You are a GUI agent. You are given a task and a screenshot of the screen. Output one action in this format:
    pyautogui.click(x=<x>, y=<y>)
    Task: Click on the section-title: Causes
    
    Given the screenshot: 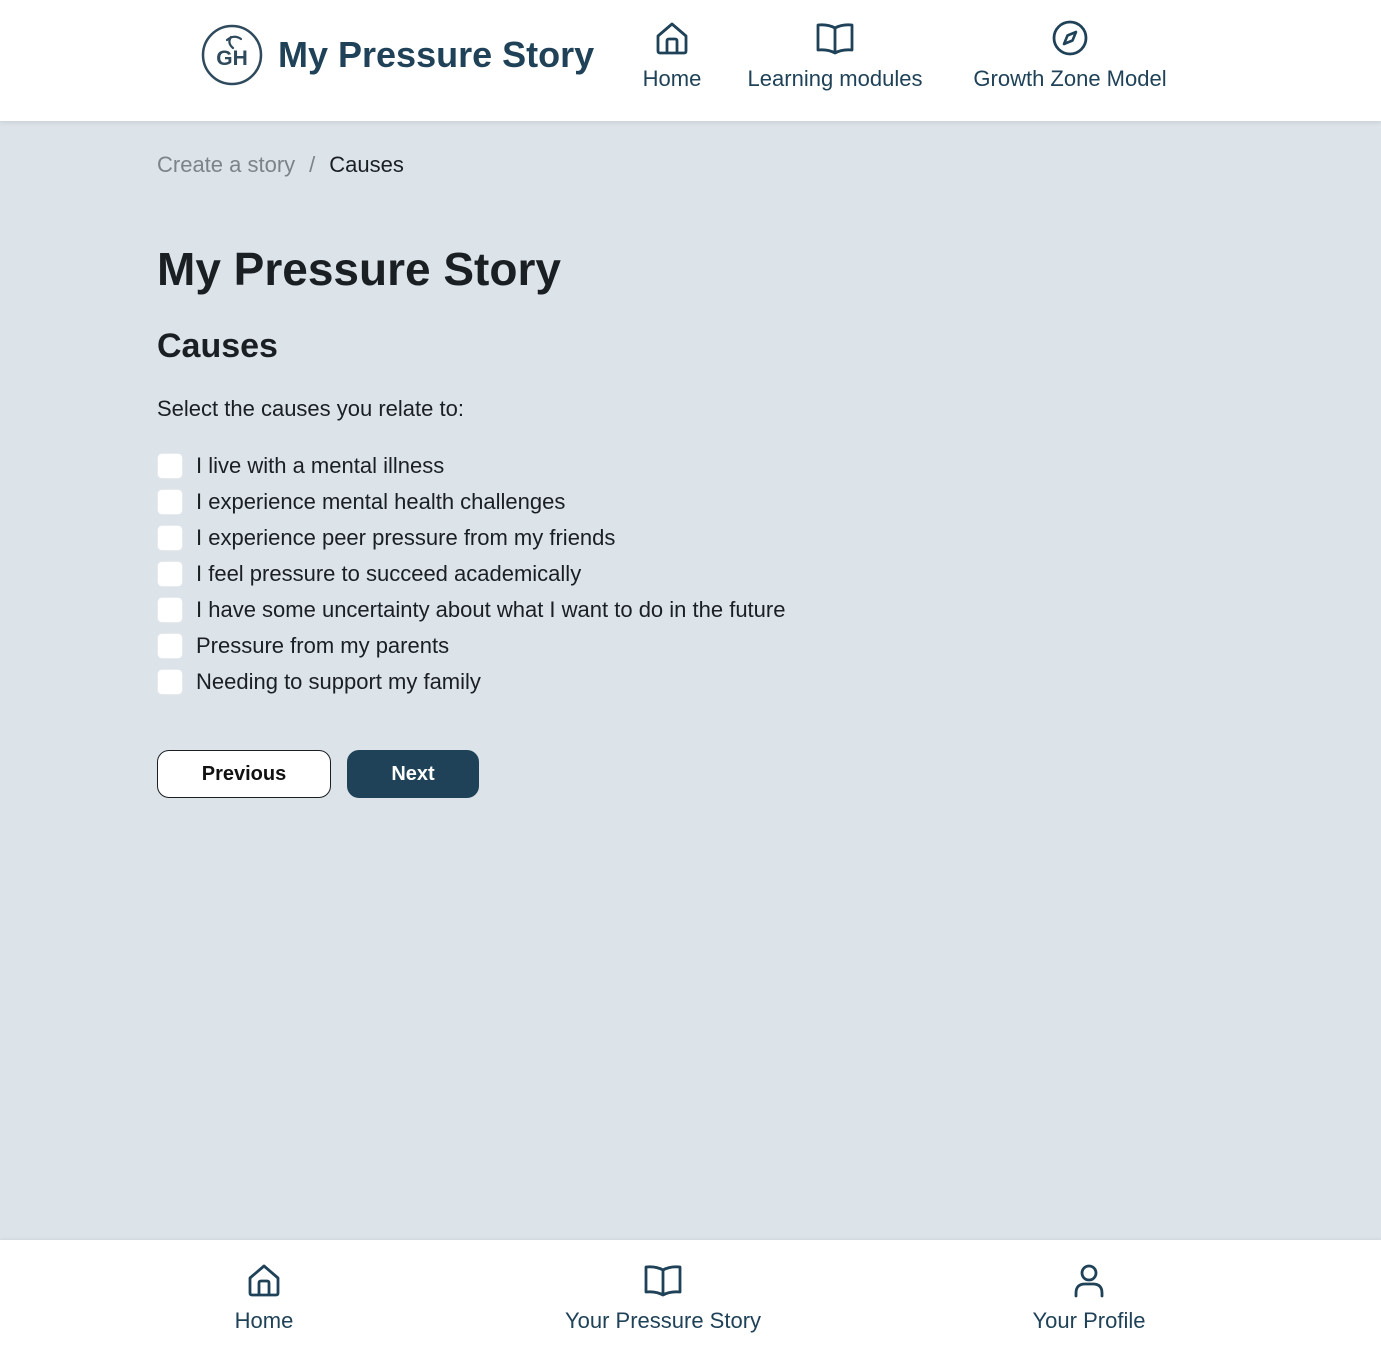 What is the action you would take?
    pyautogui.click(x=217, y=346)
    